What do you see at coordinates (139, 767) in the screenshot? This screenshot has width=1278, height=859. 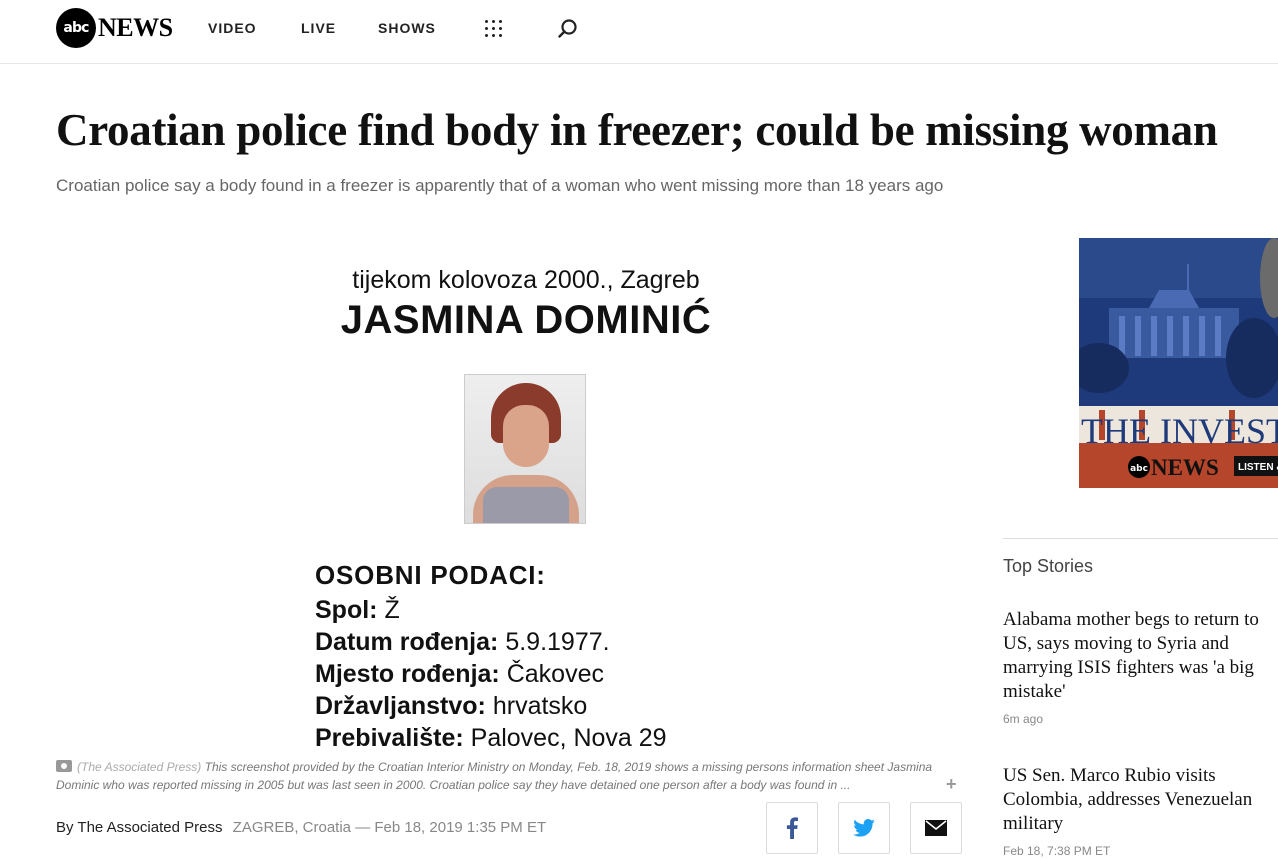 I see `caption-source: (The Associated Press)` at bounding box center [139, 767].